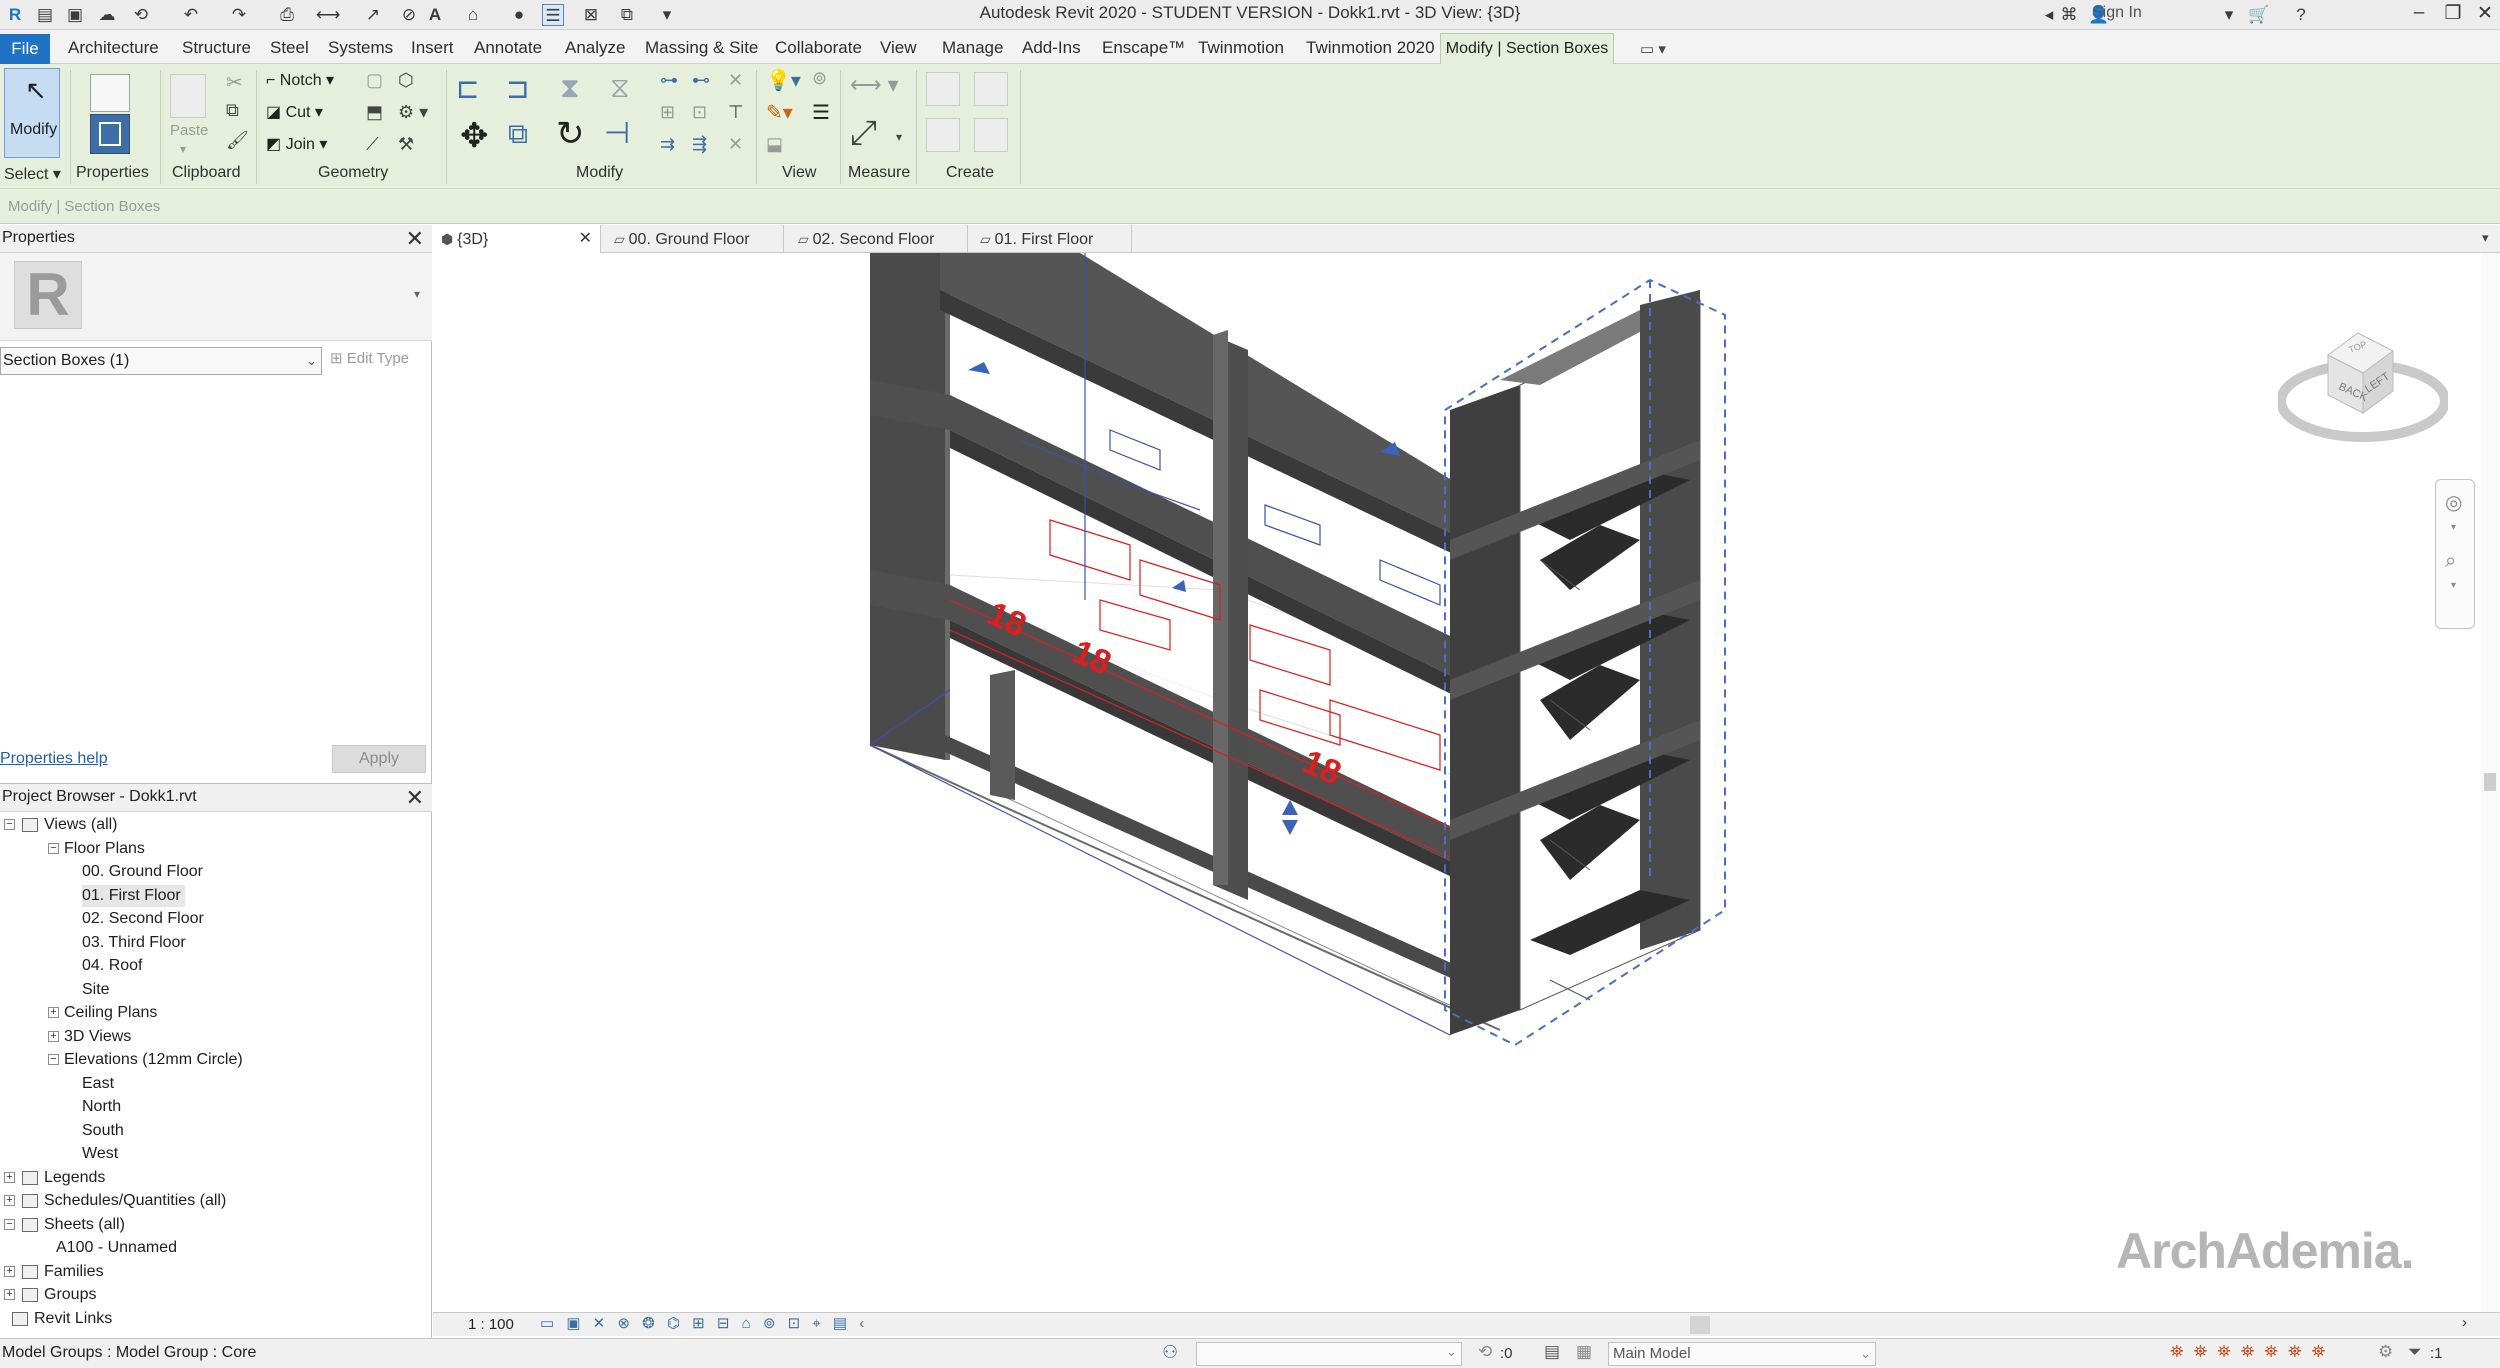  I want to click on tab-manage: Manage, so click(972, 48).